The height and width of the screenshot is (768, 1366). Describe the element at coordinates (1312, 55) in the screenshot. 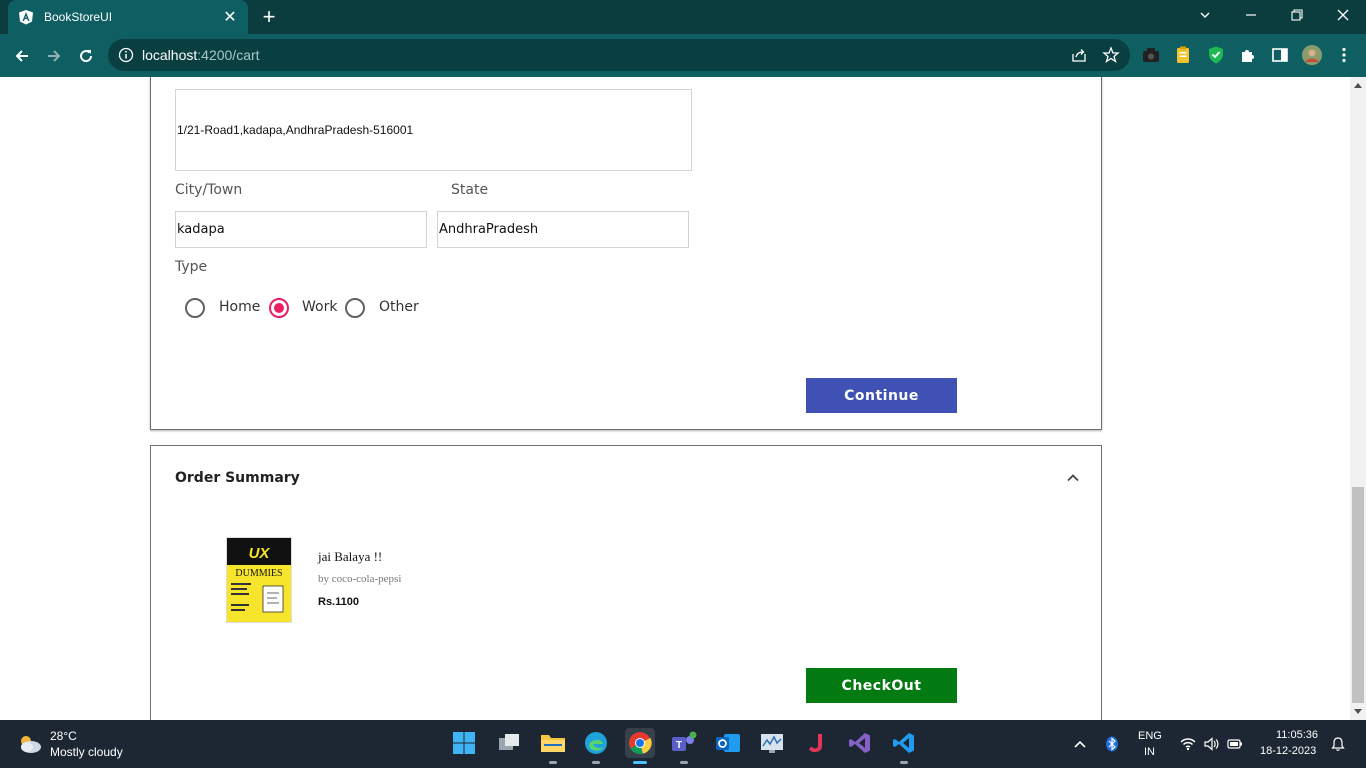

I see `profile-avatar` at that location.